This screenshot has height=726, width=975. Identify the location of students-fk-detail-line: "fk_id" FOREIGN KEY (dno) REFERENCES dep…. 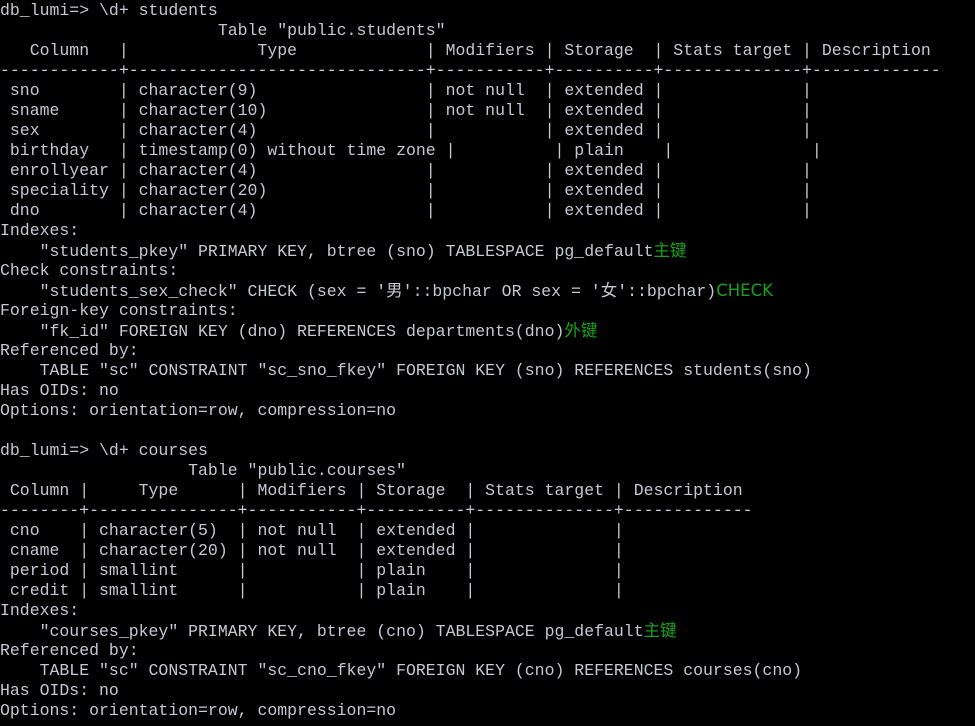
(487, 331).